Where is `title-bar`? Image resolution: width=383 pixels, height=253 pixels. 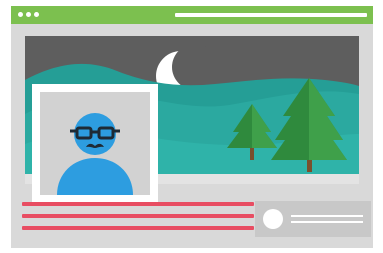 title-bar is located at coordinates (192, 15).